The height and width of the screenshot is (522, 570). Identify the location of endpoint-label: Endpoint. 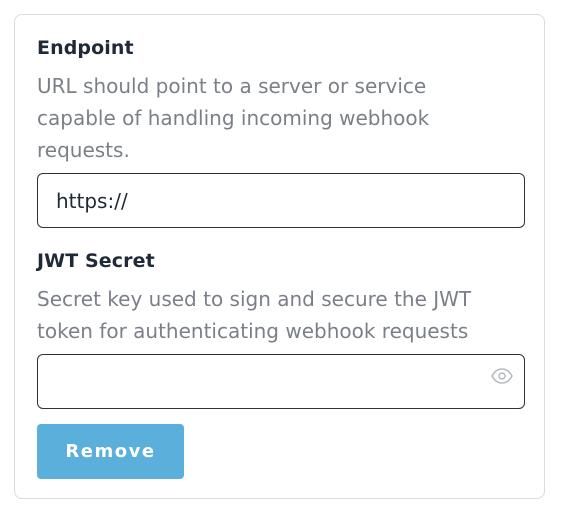
(85, 48).